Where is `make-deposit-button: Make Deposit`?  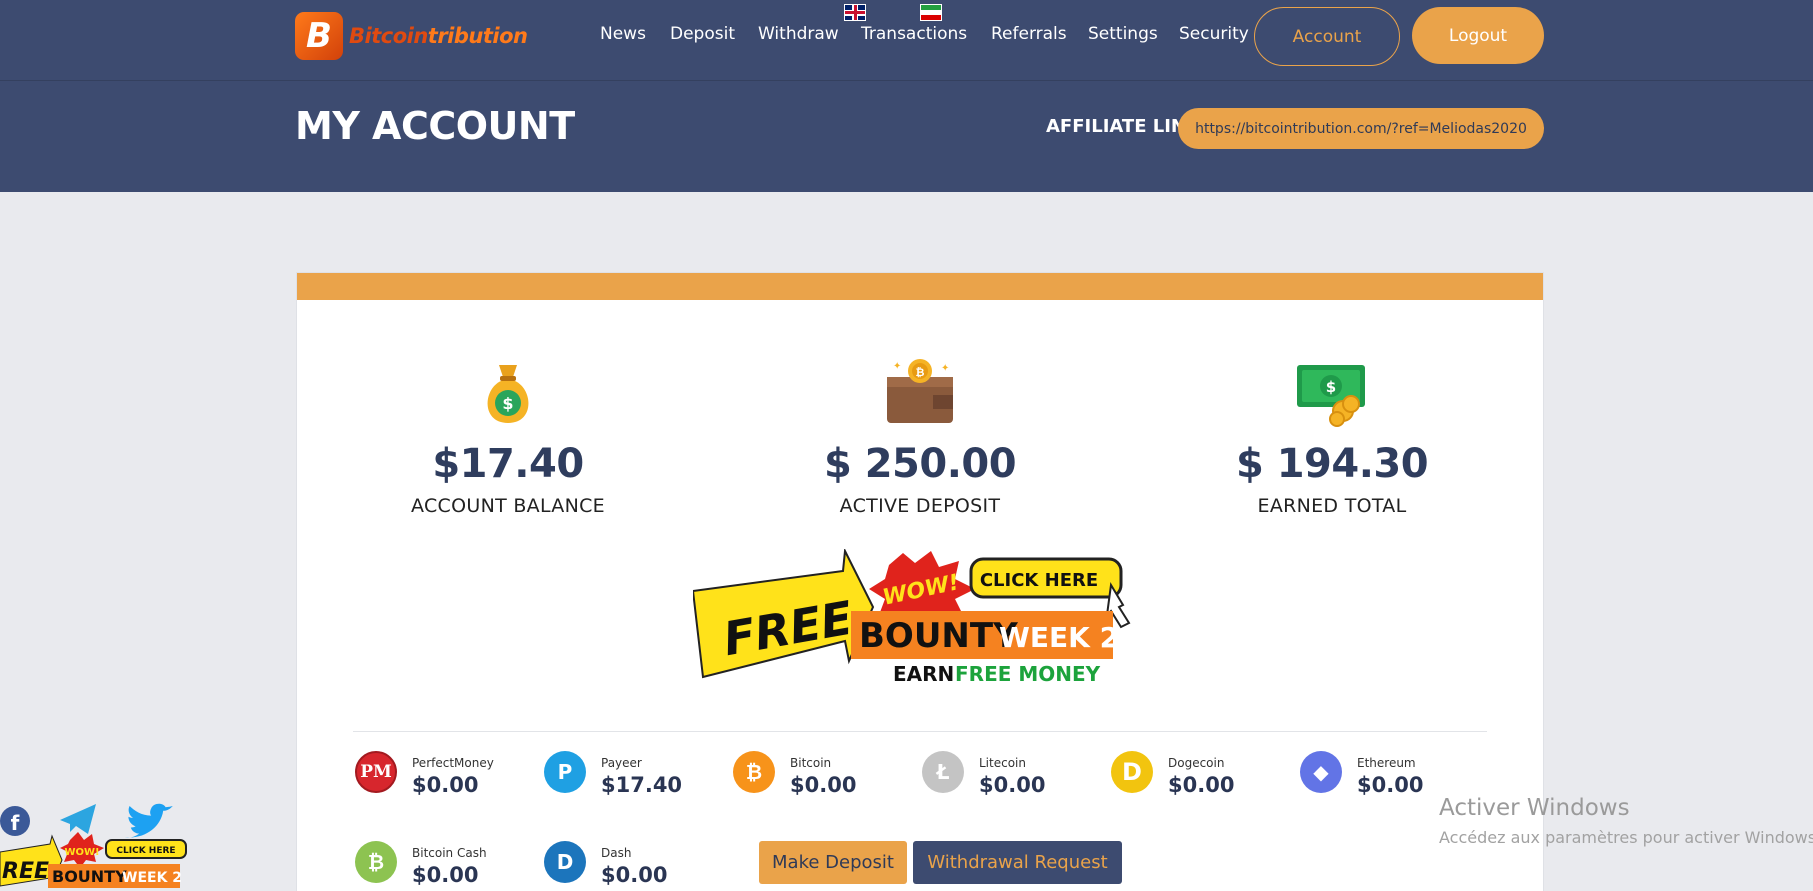
make-deposit-button: Make Deposit is located at coordinates (833, 862).